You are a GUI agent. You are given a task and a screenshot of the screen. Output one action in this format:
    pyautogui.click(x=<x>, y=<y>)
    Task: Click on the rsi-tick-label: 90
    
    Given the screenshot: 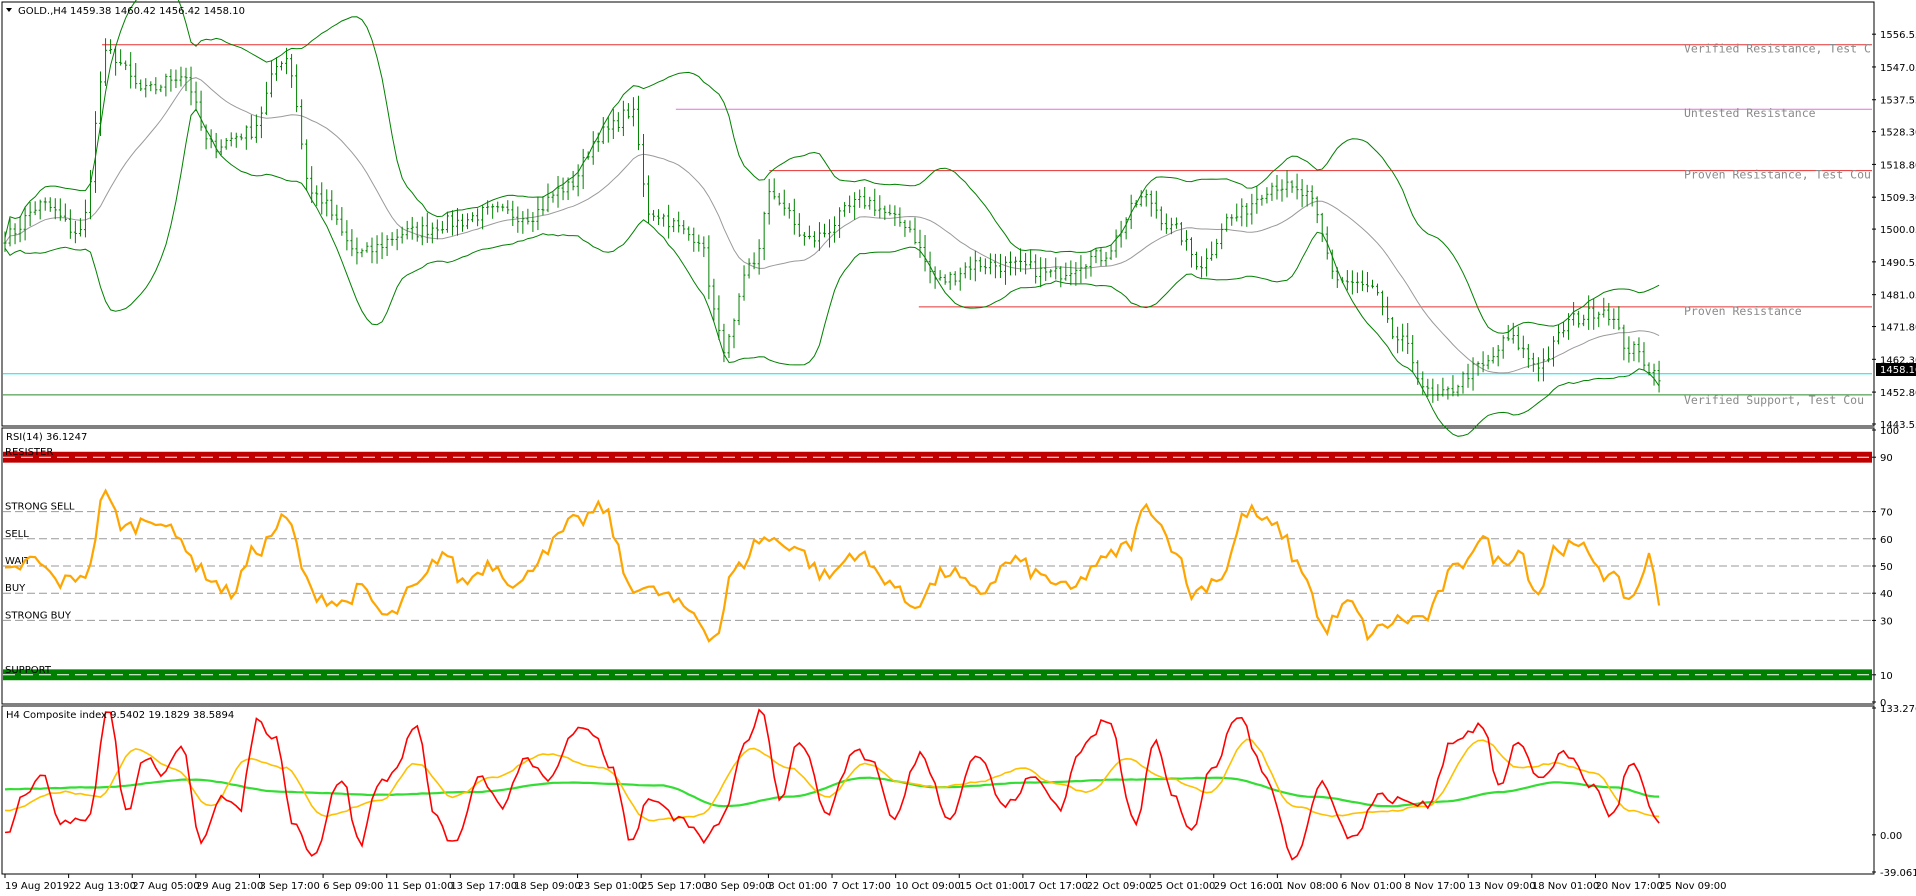 What is the action you would take?
    pyautogui.click(x=1886, y=458)
    